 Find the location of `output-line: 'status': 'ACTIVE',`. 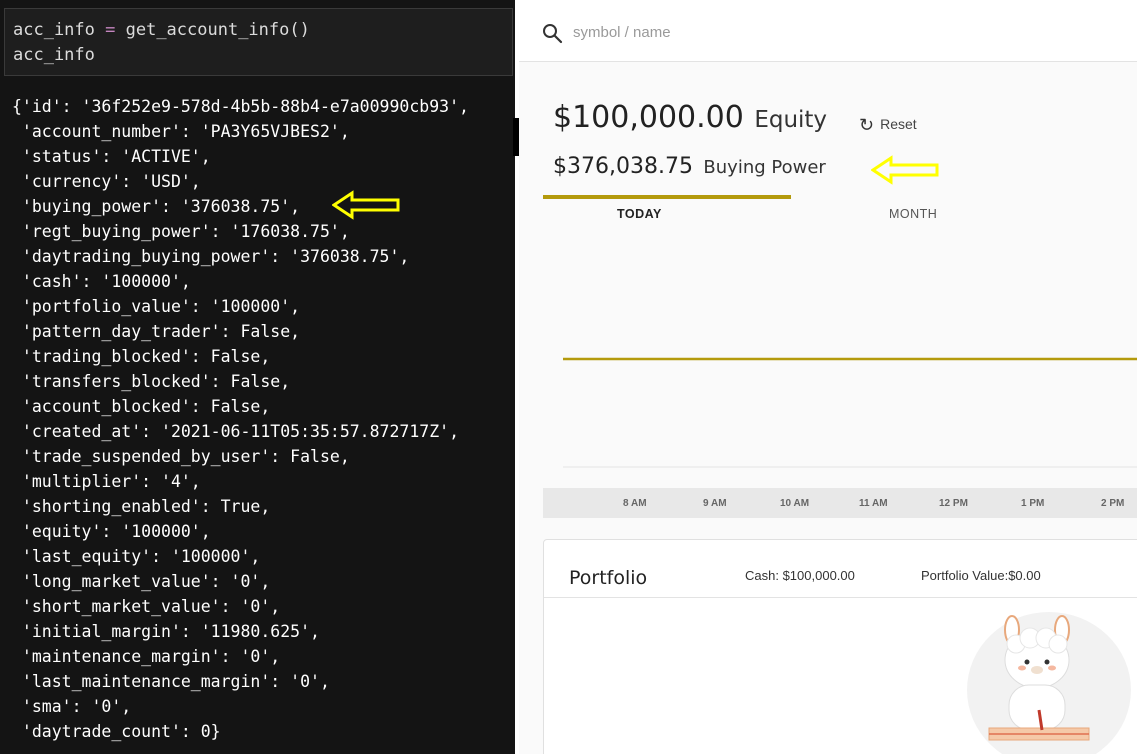

output-line: 'status': 'ACTIVE', is located at coordinates (111, 156).